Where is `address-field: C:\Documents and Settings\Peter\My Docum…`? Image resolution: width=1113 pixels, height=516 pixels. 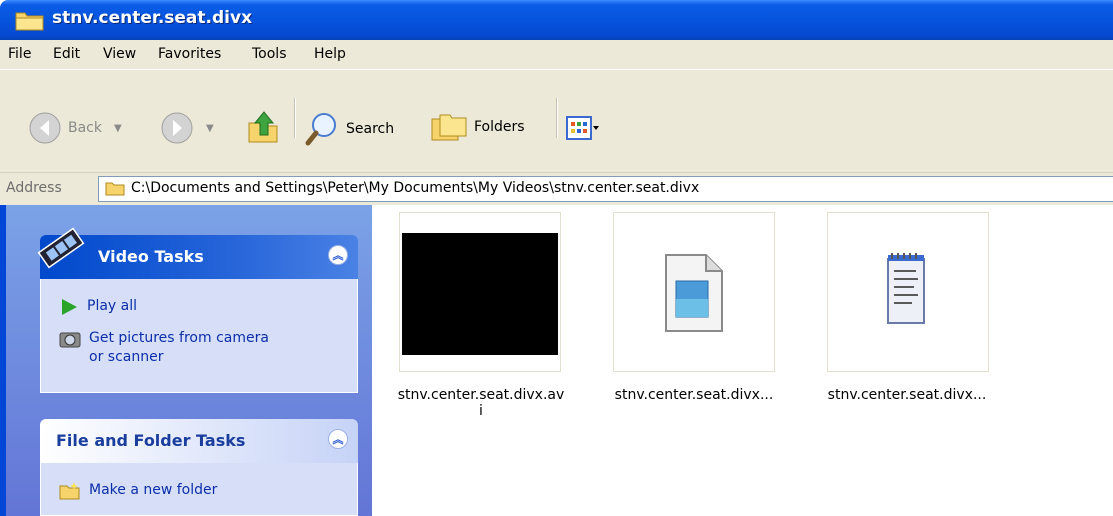 address-field: C:\Documents and Settings\Peter\My Docum… is located at coordinates (605, 189).